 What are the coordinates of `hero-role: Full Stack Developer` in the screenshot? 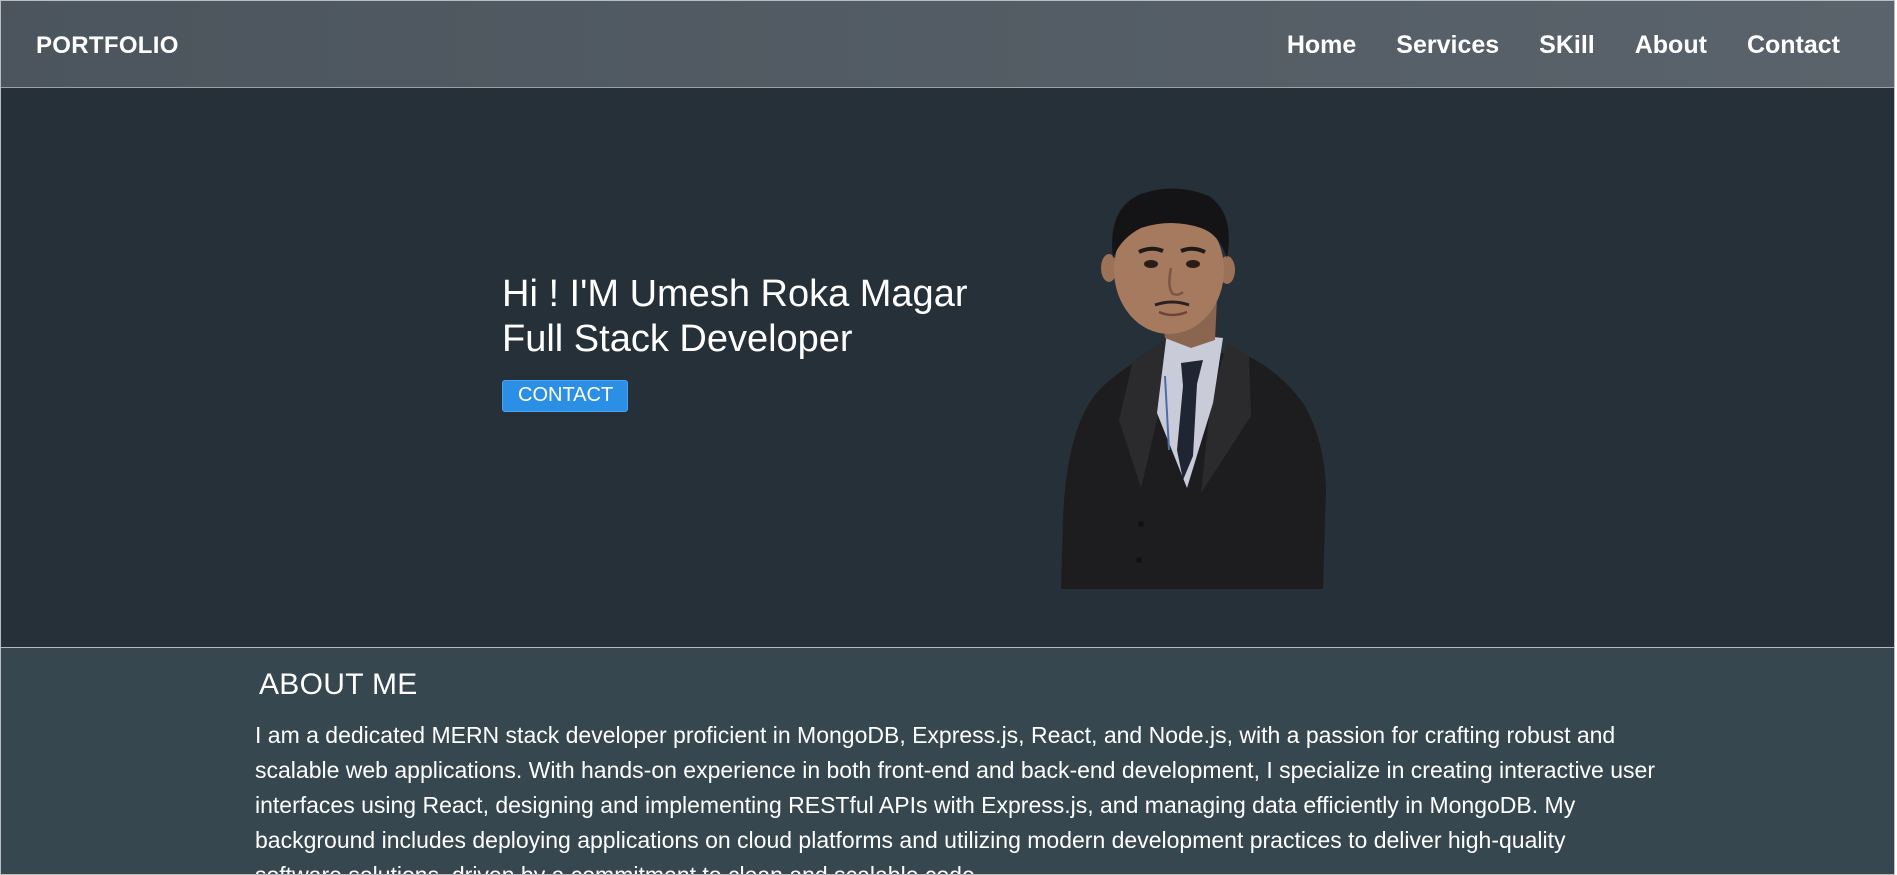 It's located at (677, 339).